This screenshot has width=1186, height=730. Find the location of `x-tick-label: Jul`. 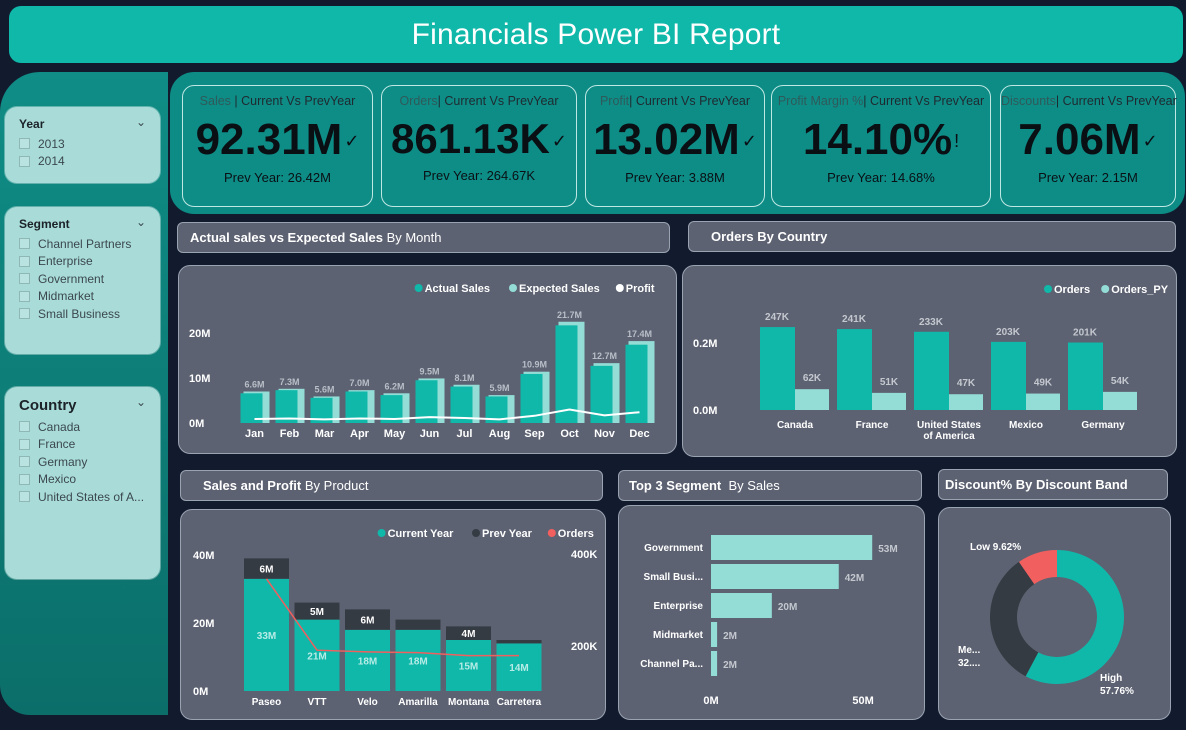

x-tick-label: Jul is located at coordinates (465, 434).